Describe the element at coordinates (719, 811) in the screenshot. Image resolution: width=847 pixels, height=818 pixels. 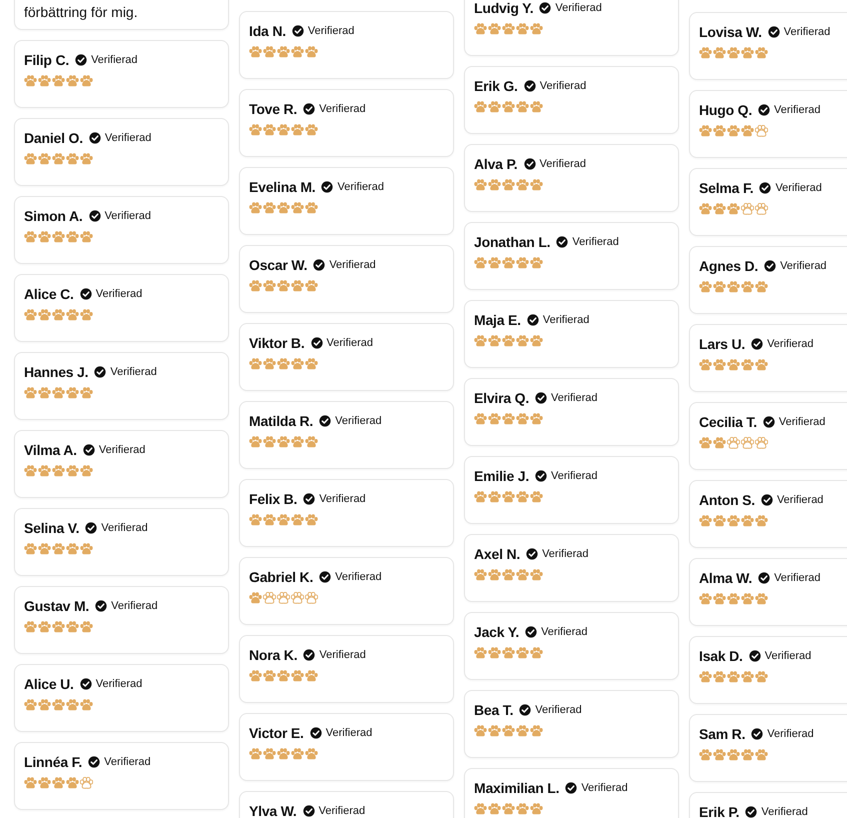
I see `reviewer-name: Erik P.` at that location.